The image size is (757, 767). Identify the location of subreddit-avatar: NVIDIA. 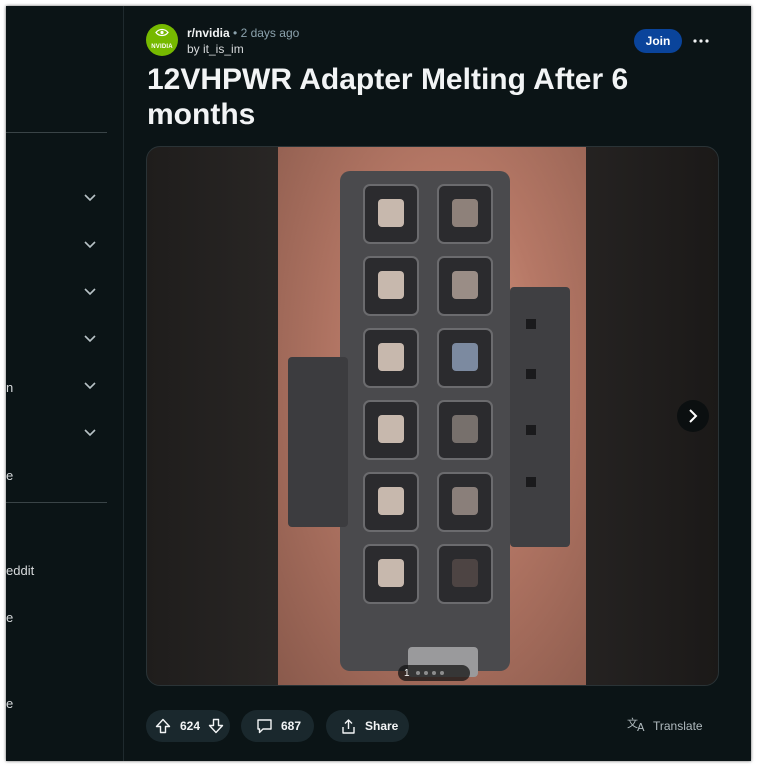
(162, 40).